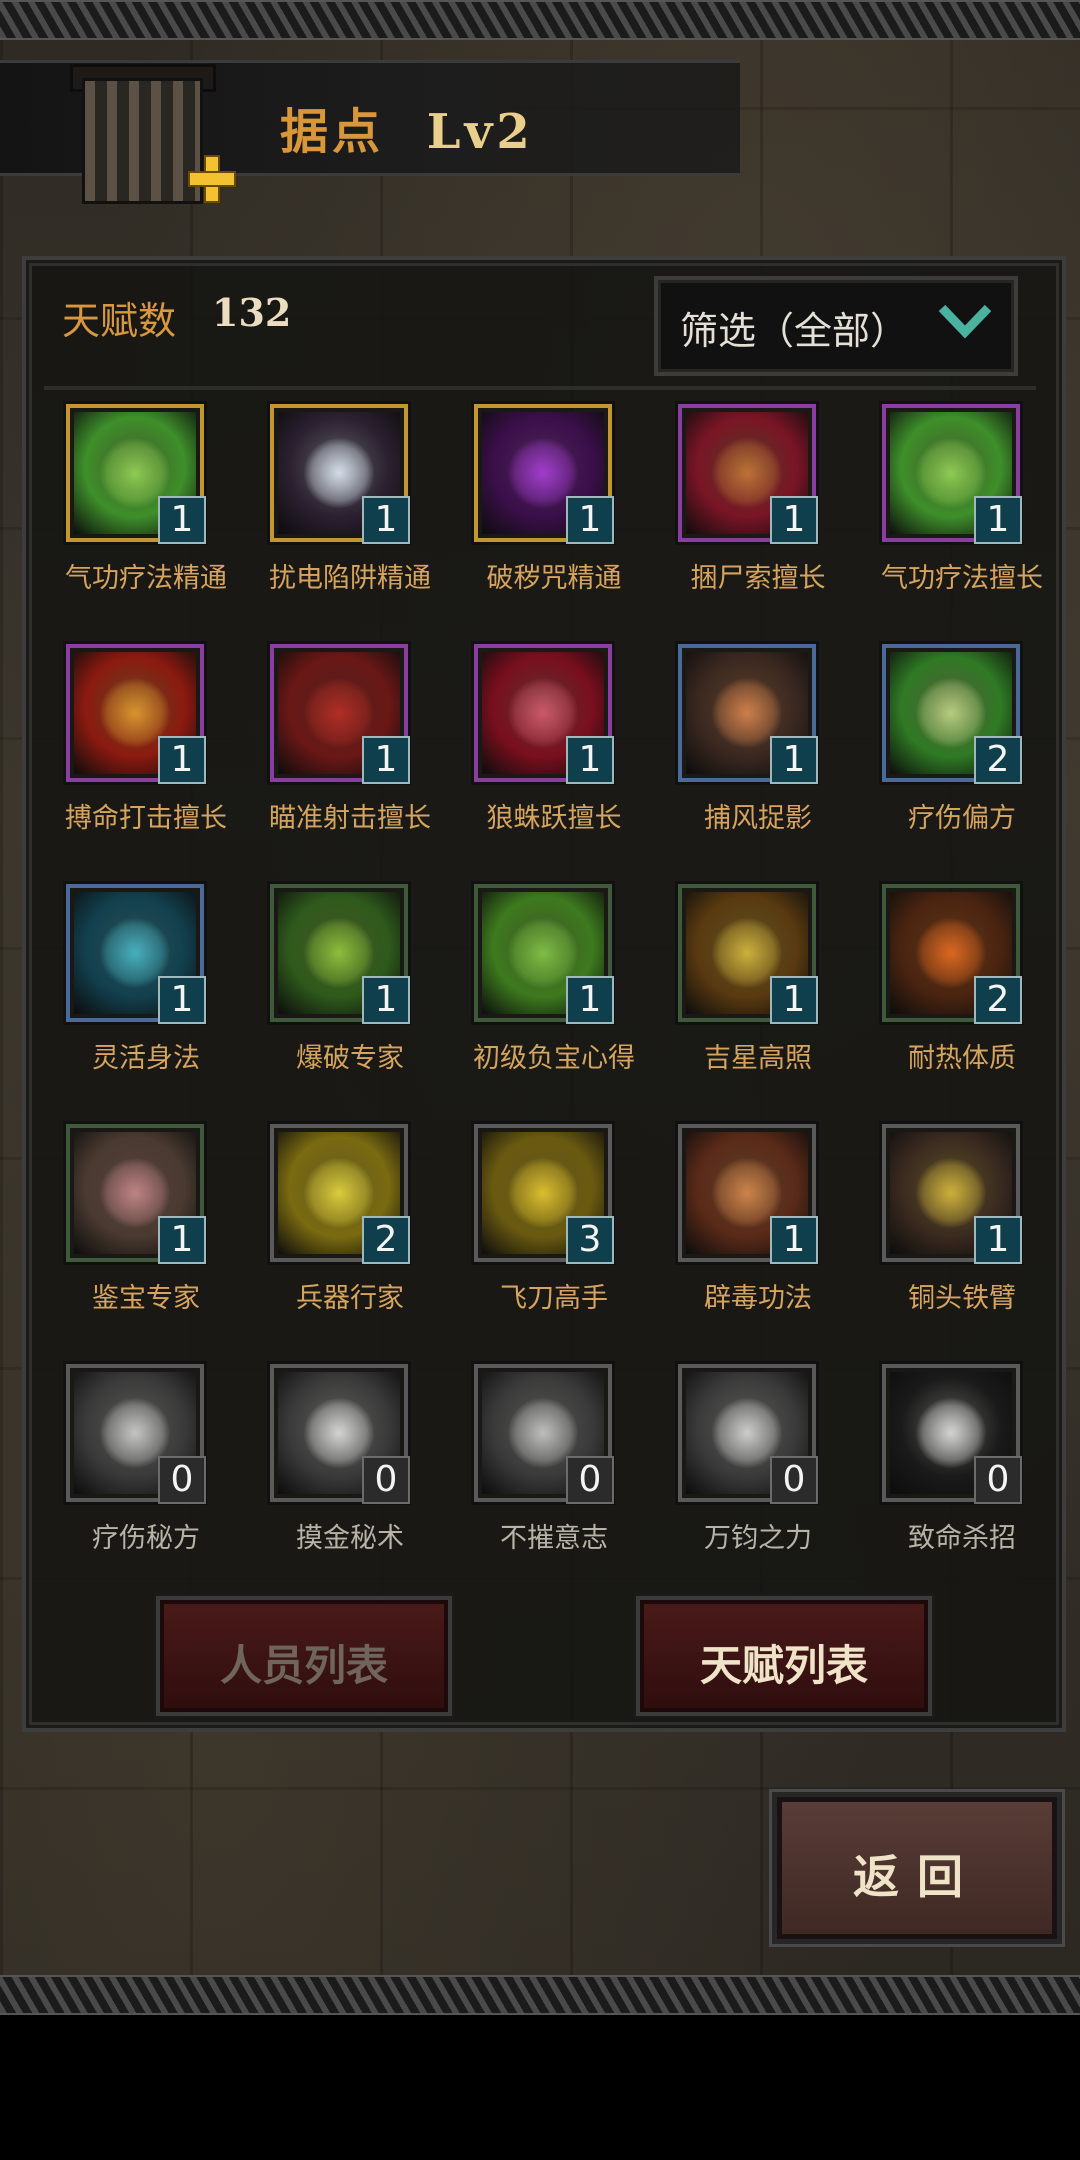 This screenshot has height=2160, width=1080. Describe the element at coordinates (965, 321) in the screenshot. I see `chevron-down-icon` at that location.